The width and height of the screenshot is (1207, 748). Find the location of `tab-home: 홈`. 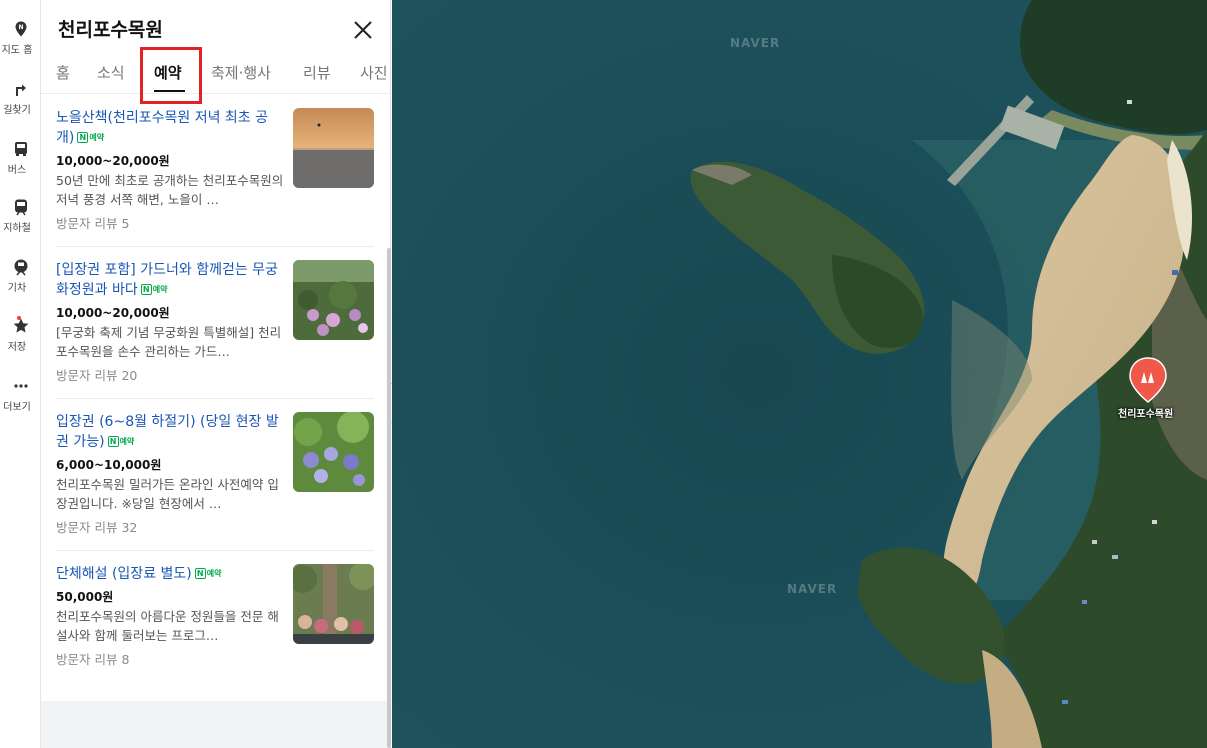

tab-home: 홈 is located at coordinates (63, 72).